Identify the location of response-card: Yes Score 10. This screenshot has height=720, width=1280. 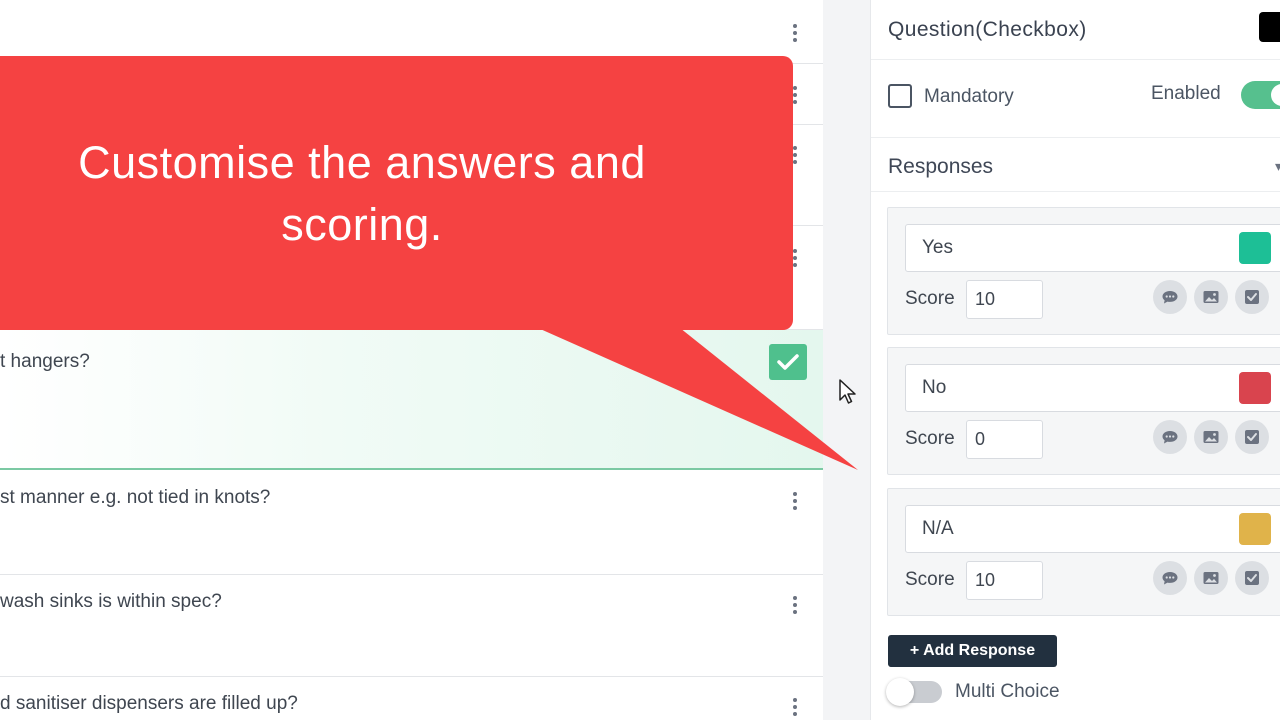
(1083, 271).